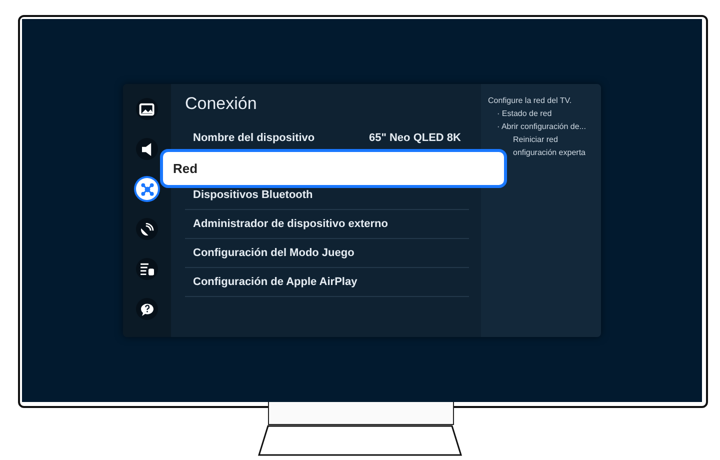 The height and width of the screenshot is (460, 720). I want to click on menu-item: Configuración del Modo Juego, so click(327, 253).